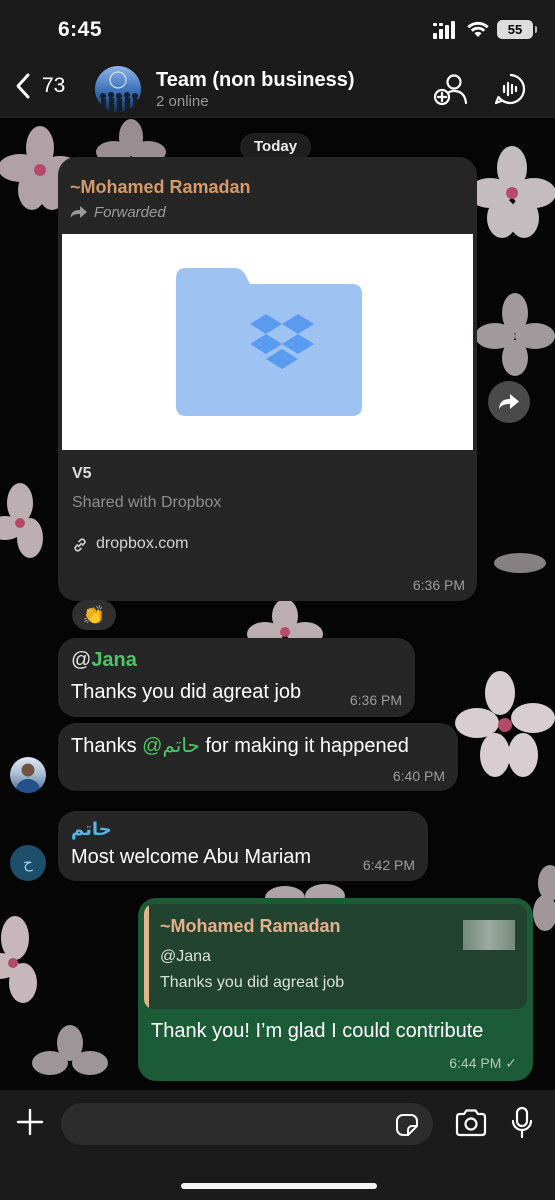  What do you see at coordinates (81, 660) in the screenshot?
I see `mention-at: @` at bounding box center [81, 660].